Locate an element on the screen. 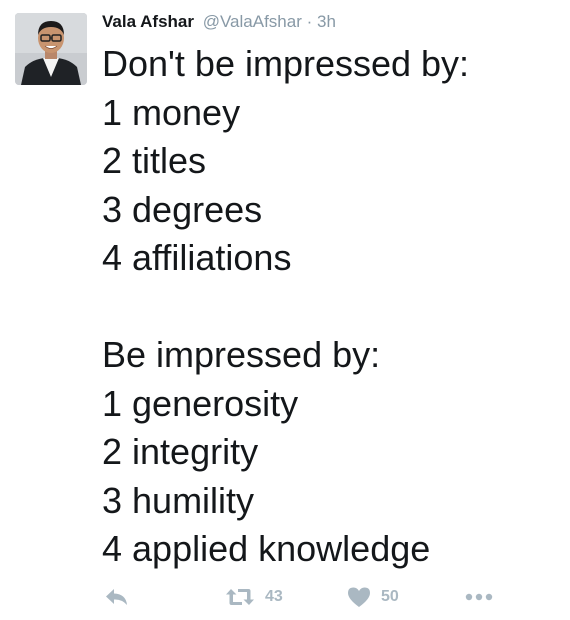  tweet-timestamp: 3h is located at coordinates (326, 21).